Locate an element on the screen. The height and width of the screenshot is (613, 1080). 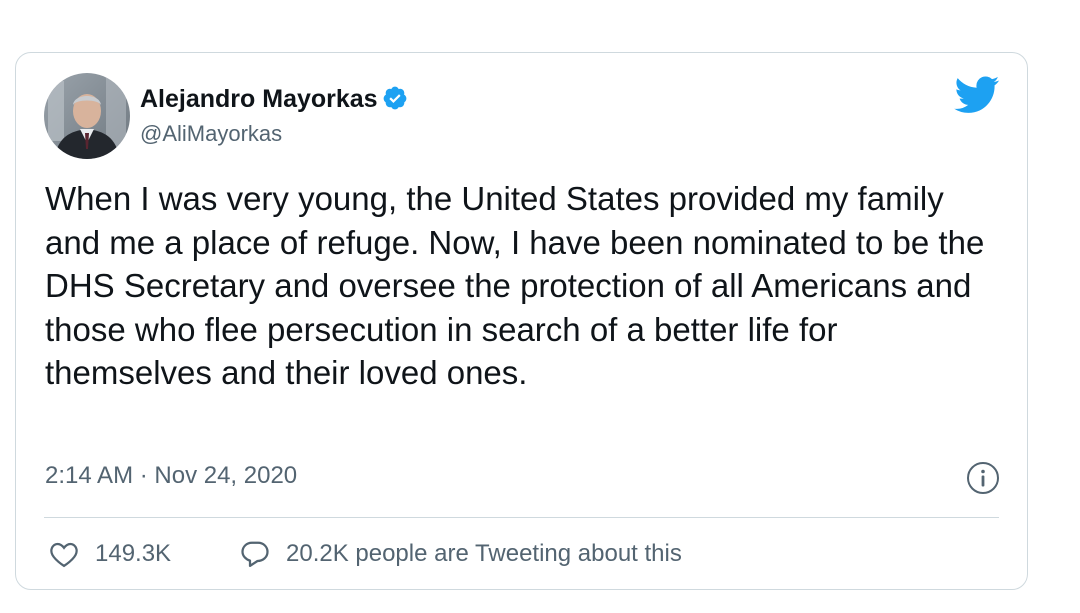
tweet-timestamp: 2:14 AM · Nov 24, 2020 is located at coordinates (171, 476).